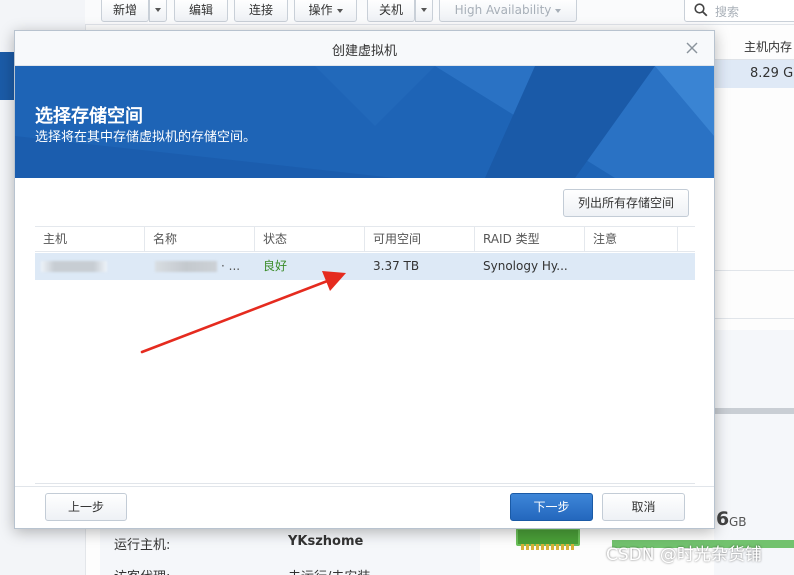  I want to click on shutdown-dropdown-button, so click(424, 11).